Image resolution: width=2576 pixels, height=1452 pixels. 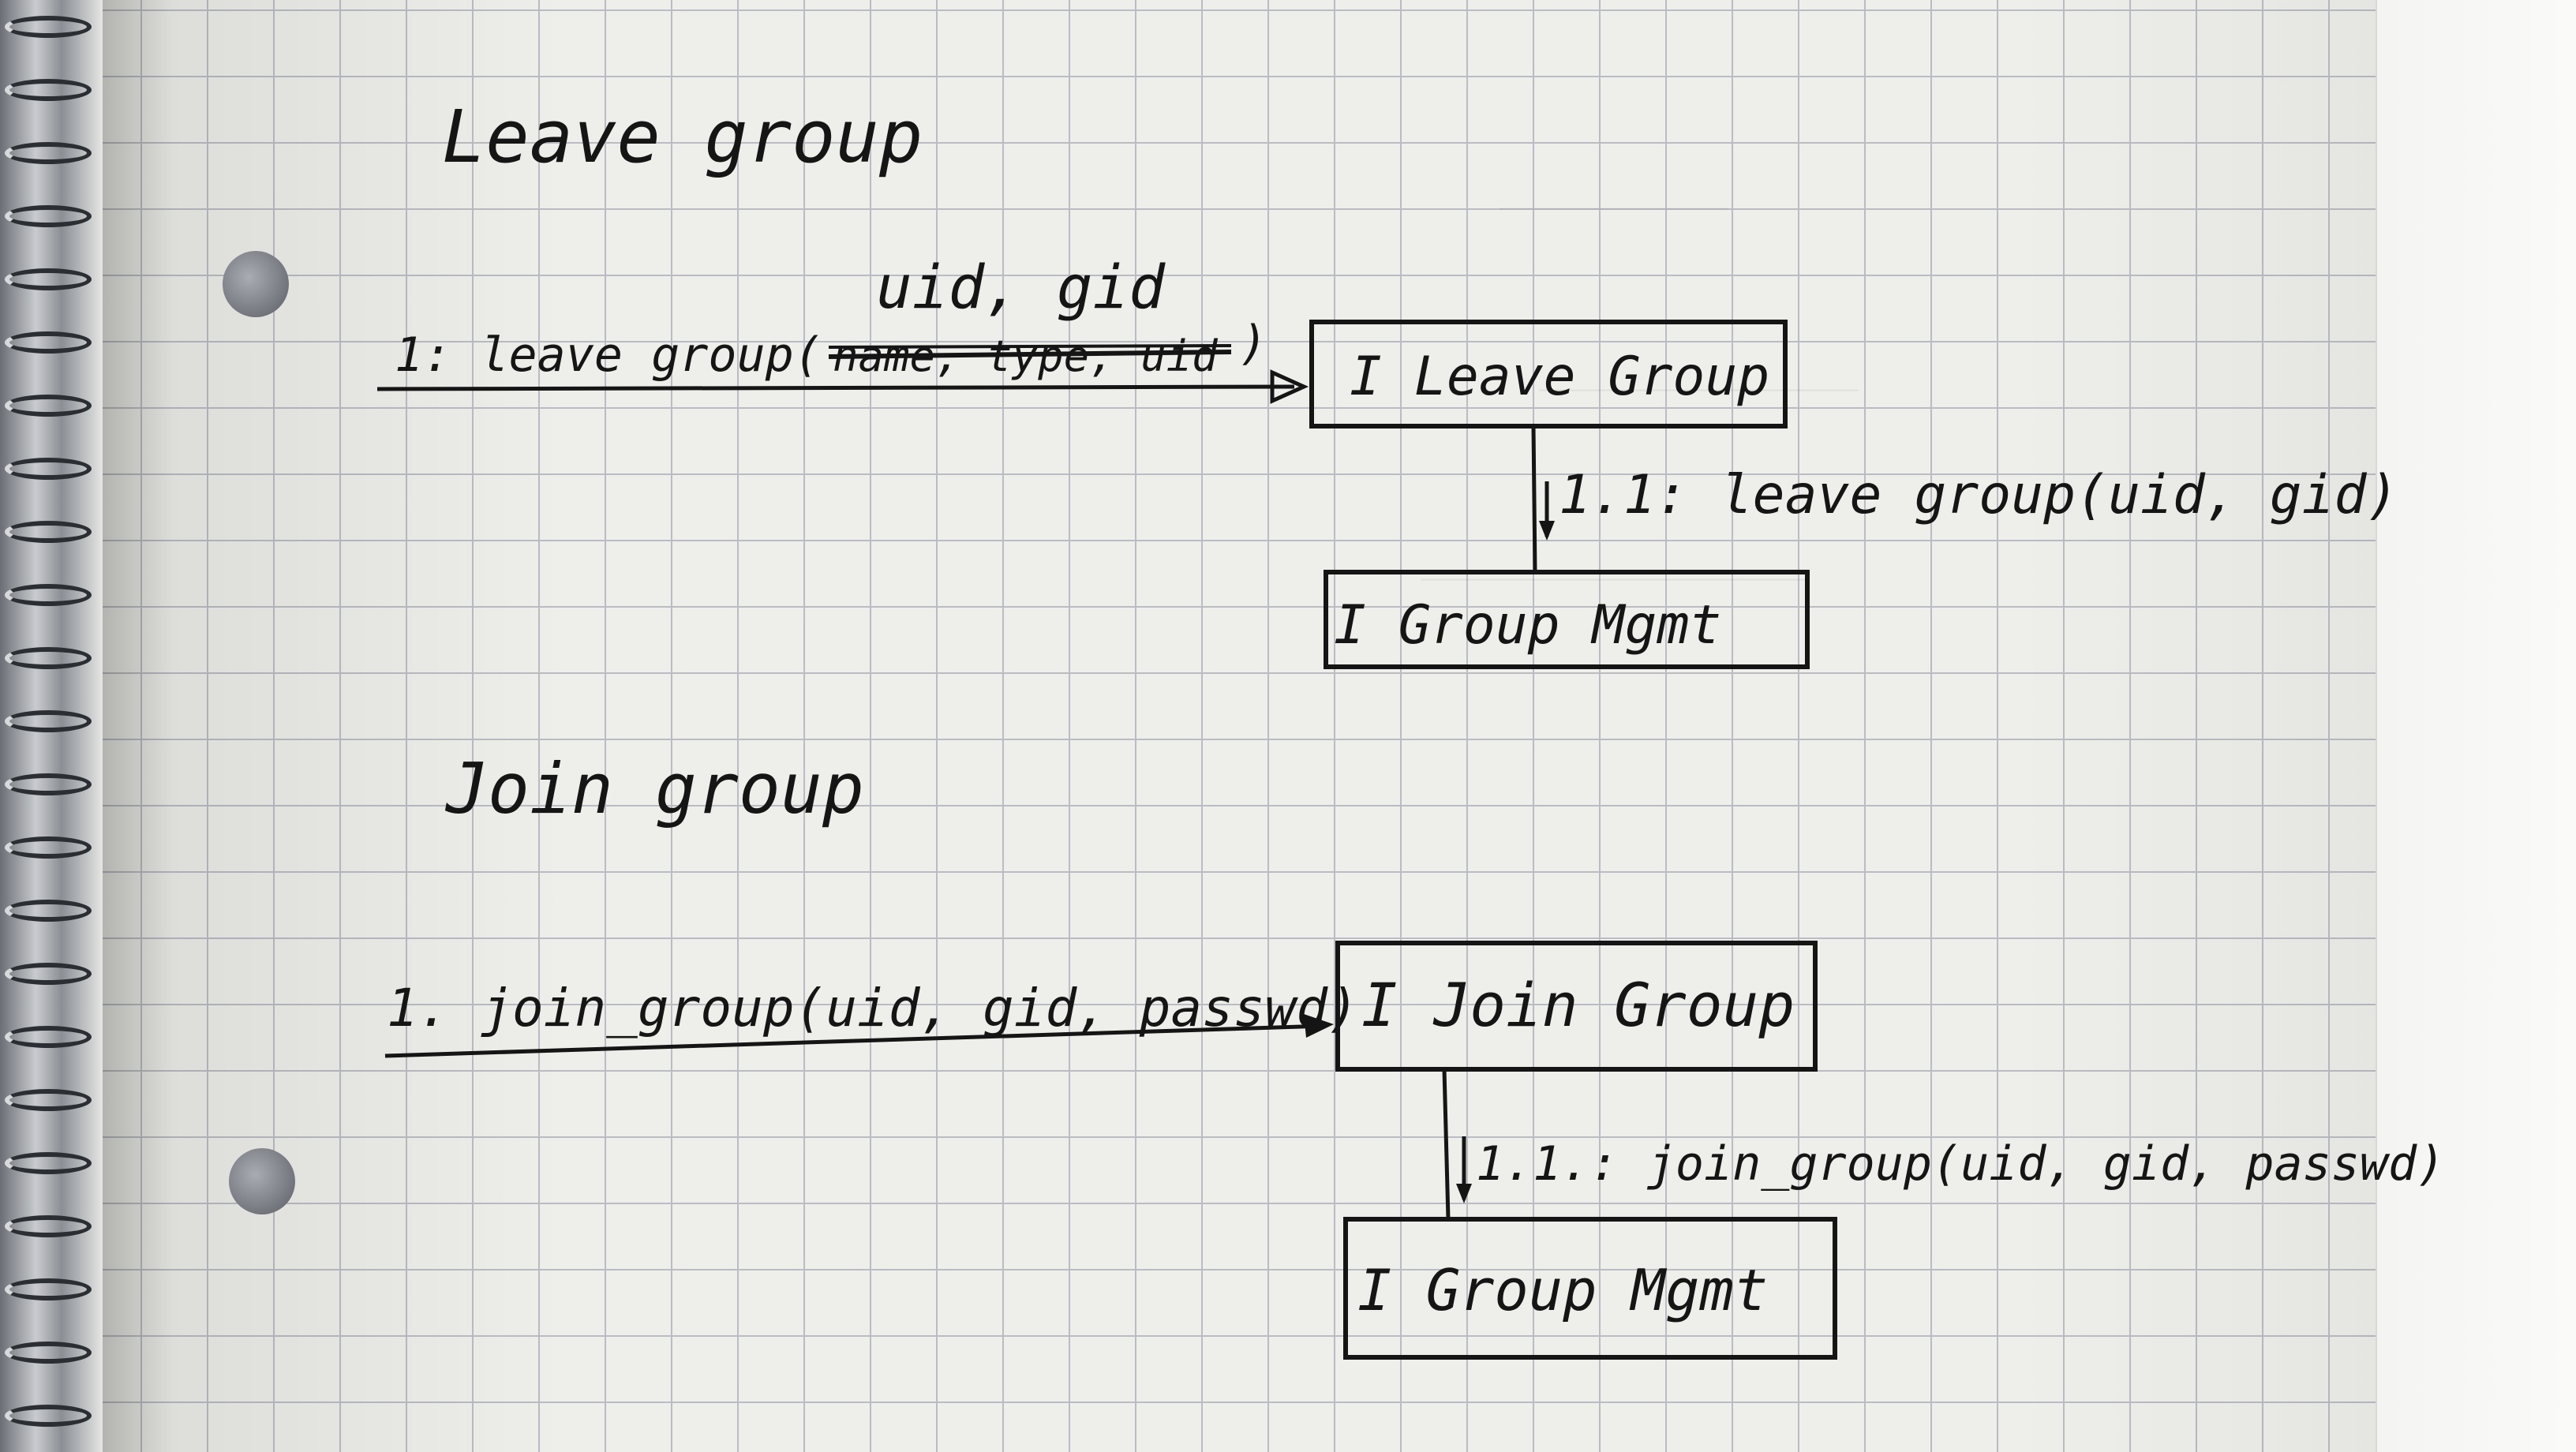 What do you see at coordinates (1562, 1290) in the screenshot?
I see `join-group-mgmt-label: I Group Mgmt` at bounding box center [1562, 1290].